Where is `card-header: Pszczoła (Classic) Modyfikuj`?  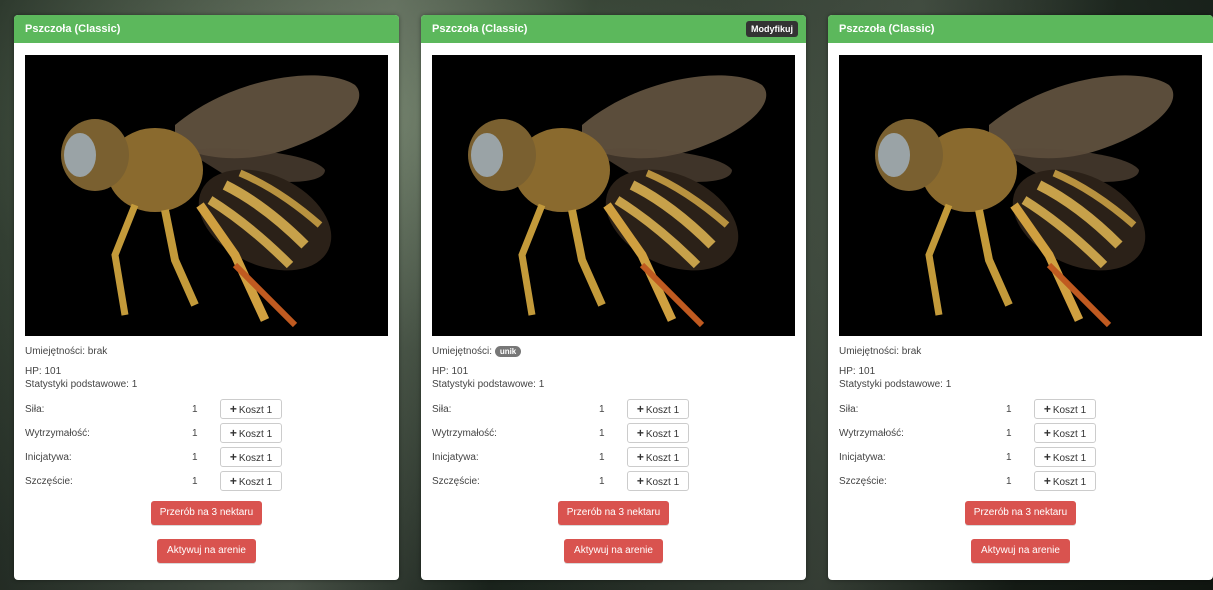 card-header: Pszczoła (Classic) Modyfikuj is located at coordinates (613, 29).